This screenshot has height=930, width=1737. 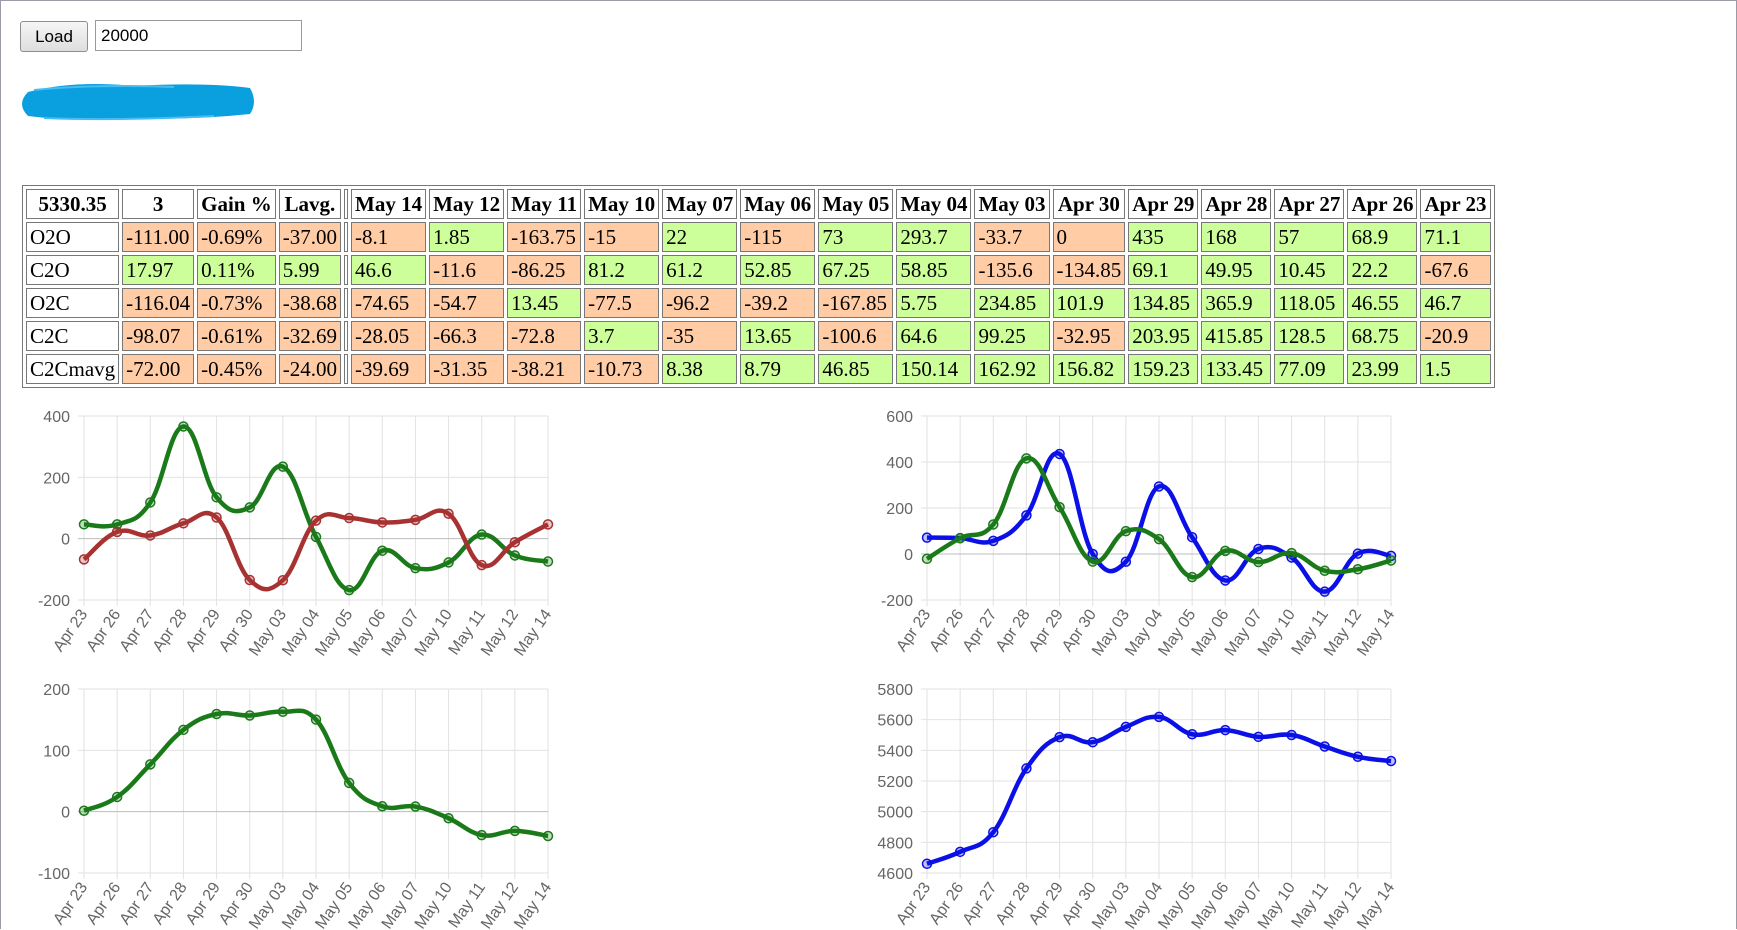 I want to click on value-cell: -115, so click(x=778, y=237).